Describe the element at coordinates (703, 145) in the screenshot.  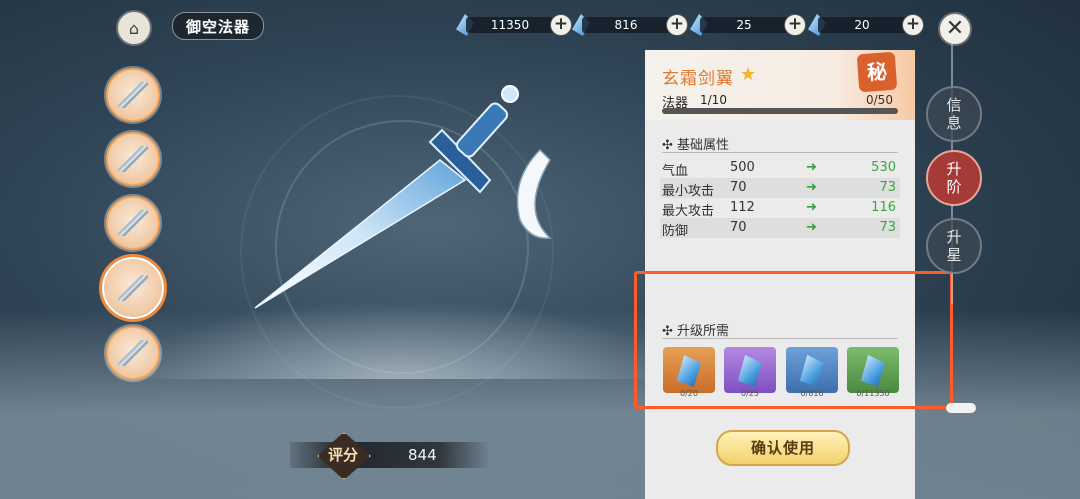
I see `section-title-text: 基础属性` at that location.